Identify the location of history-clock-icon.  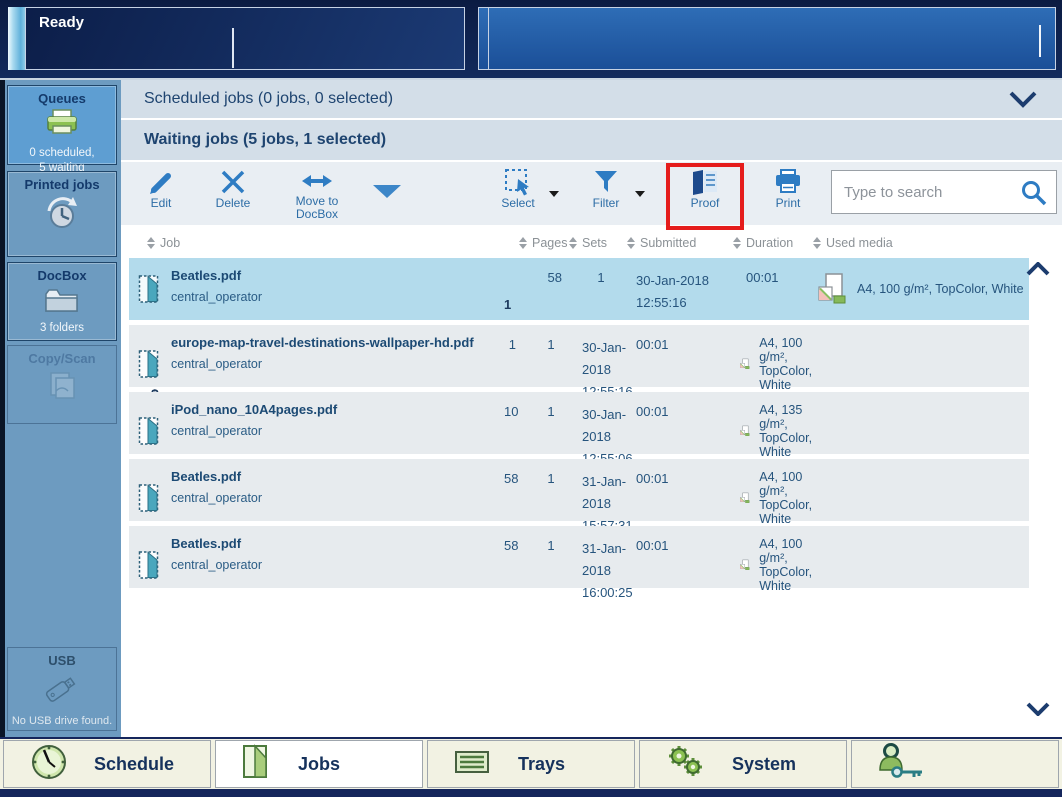
(62, 216).